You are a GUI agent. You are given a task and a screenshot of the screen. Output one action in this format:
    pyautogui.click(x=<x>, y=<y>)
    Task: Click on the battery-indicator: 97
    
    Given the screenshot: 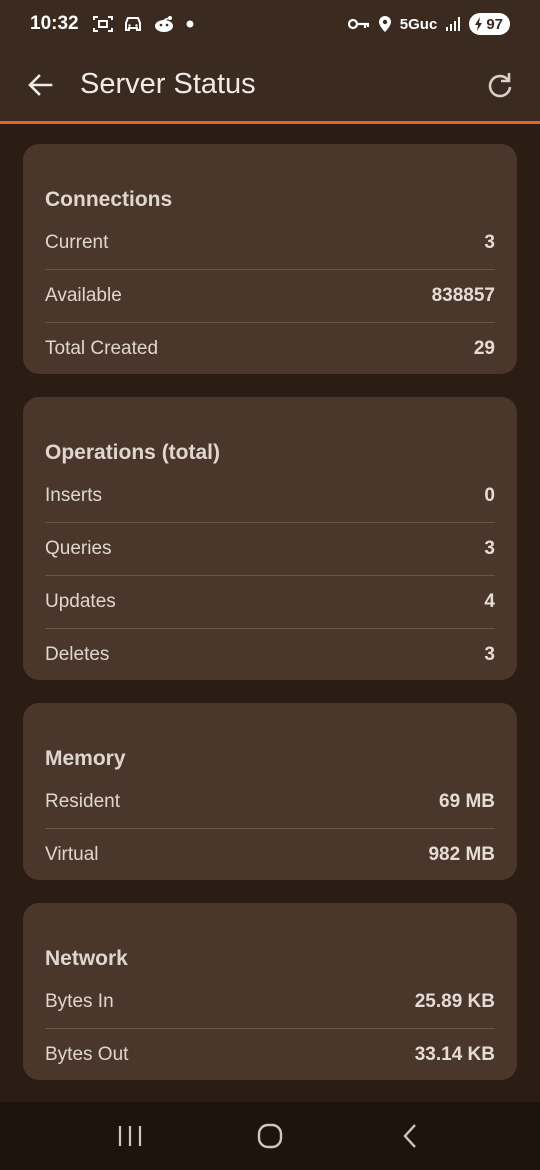 What is the action you would take?
    pyautogui.click(x=489, y=24)
    